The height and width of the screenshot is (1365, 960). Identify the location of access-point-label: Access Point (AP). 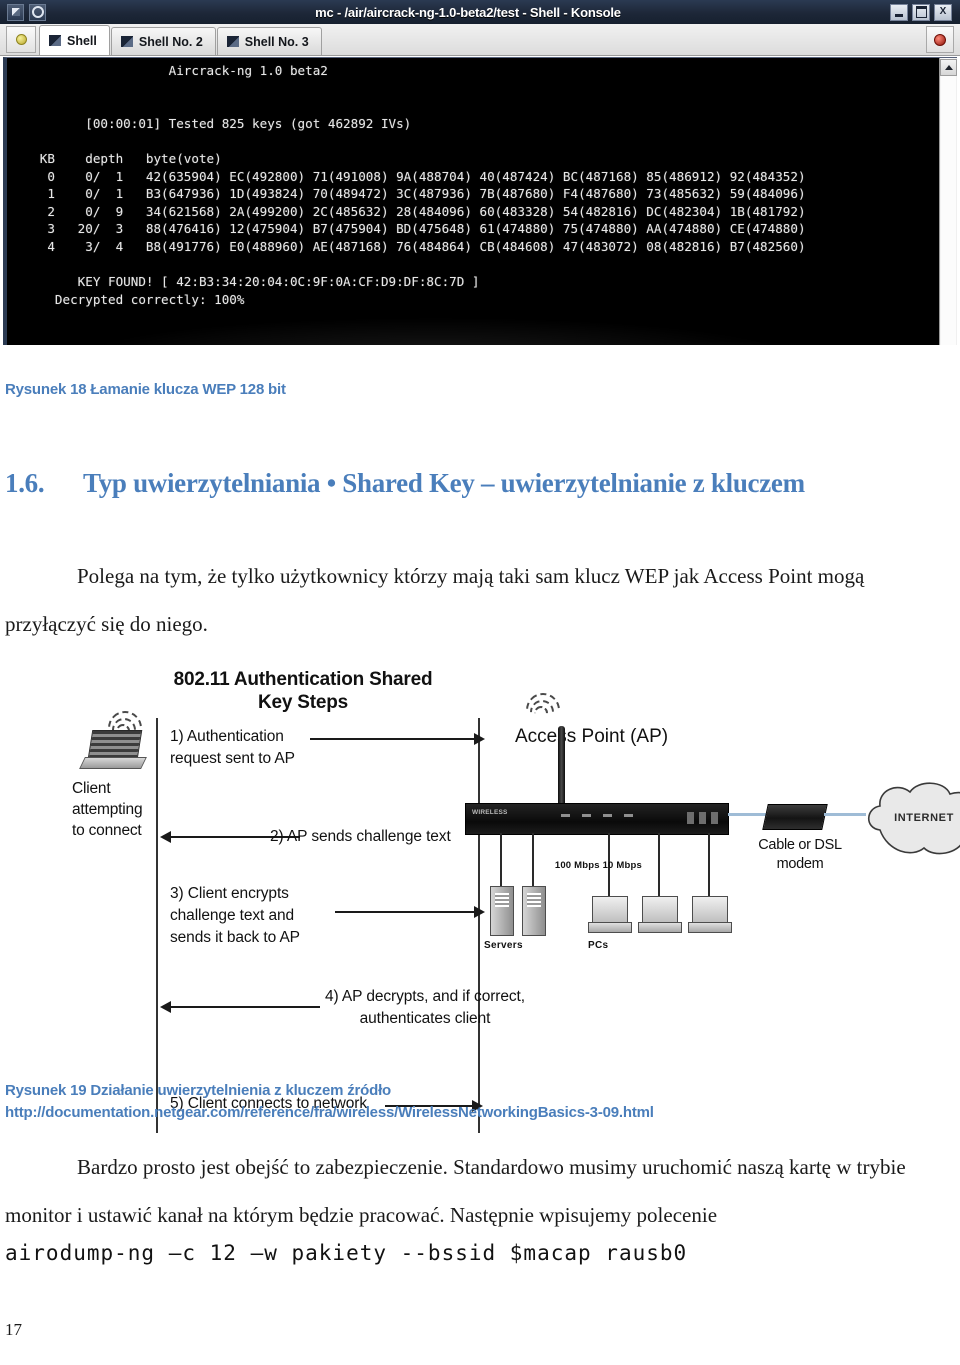
(592, 736).